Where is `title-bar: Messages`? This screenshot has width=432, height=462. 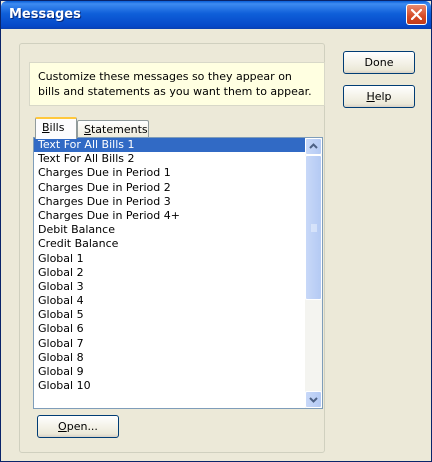
title-bar: Messages is located at coordinates (216, 15).